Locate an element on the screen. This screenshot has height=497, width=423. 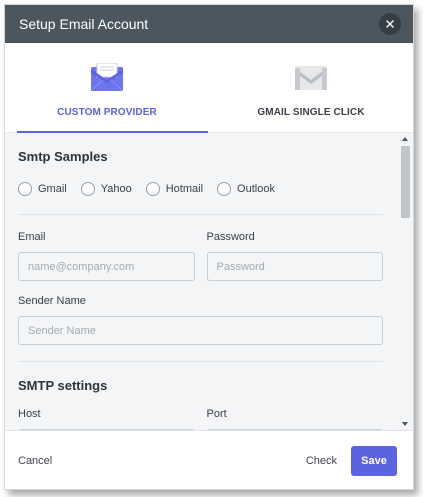
cancel-button: Cancel is located at coordinates (35, 461).